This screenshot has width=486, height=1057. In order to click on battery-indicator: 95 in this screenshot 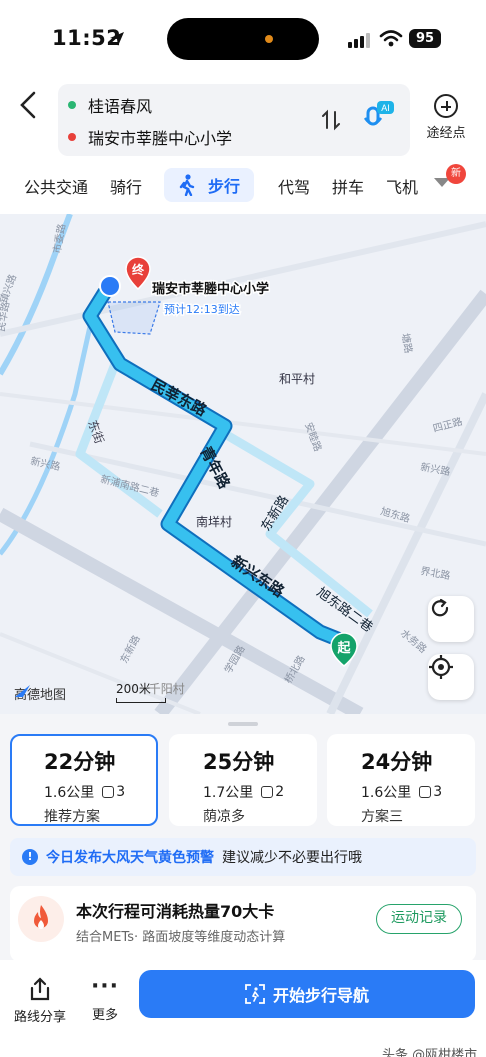, I will do `click(425, 38)`.